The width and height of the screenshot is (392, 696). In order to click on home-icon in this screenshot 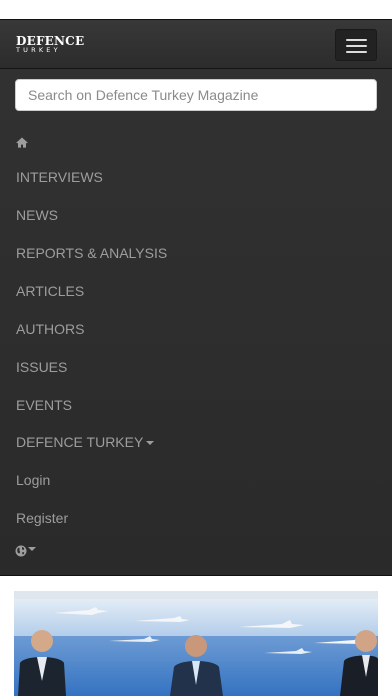, I will do `click(22, 142)`.